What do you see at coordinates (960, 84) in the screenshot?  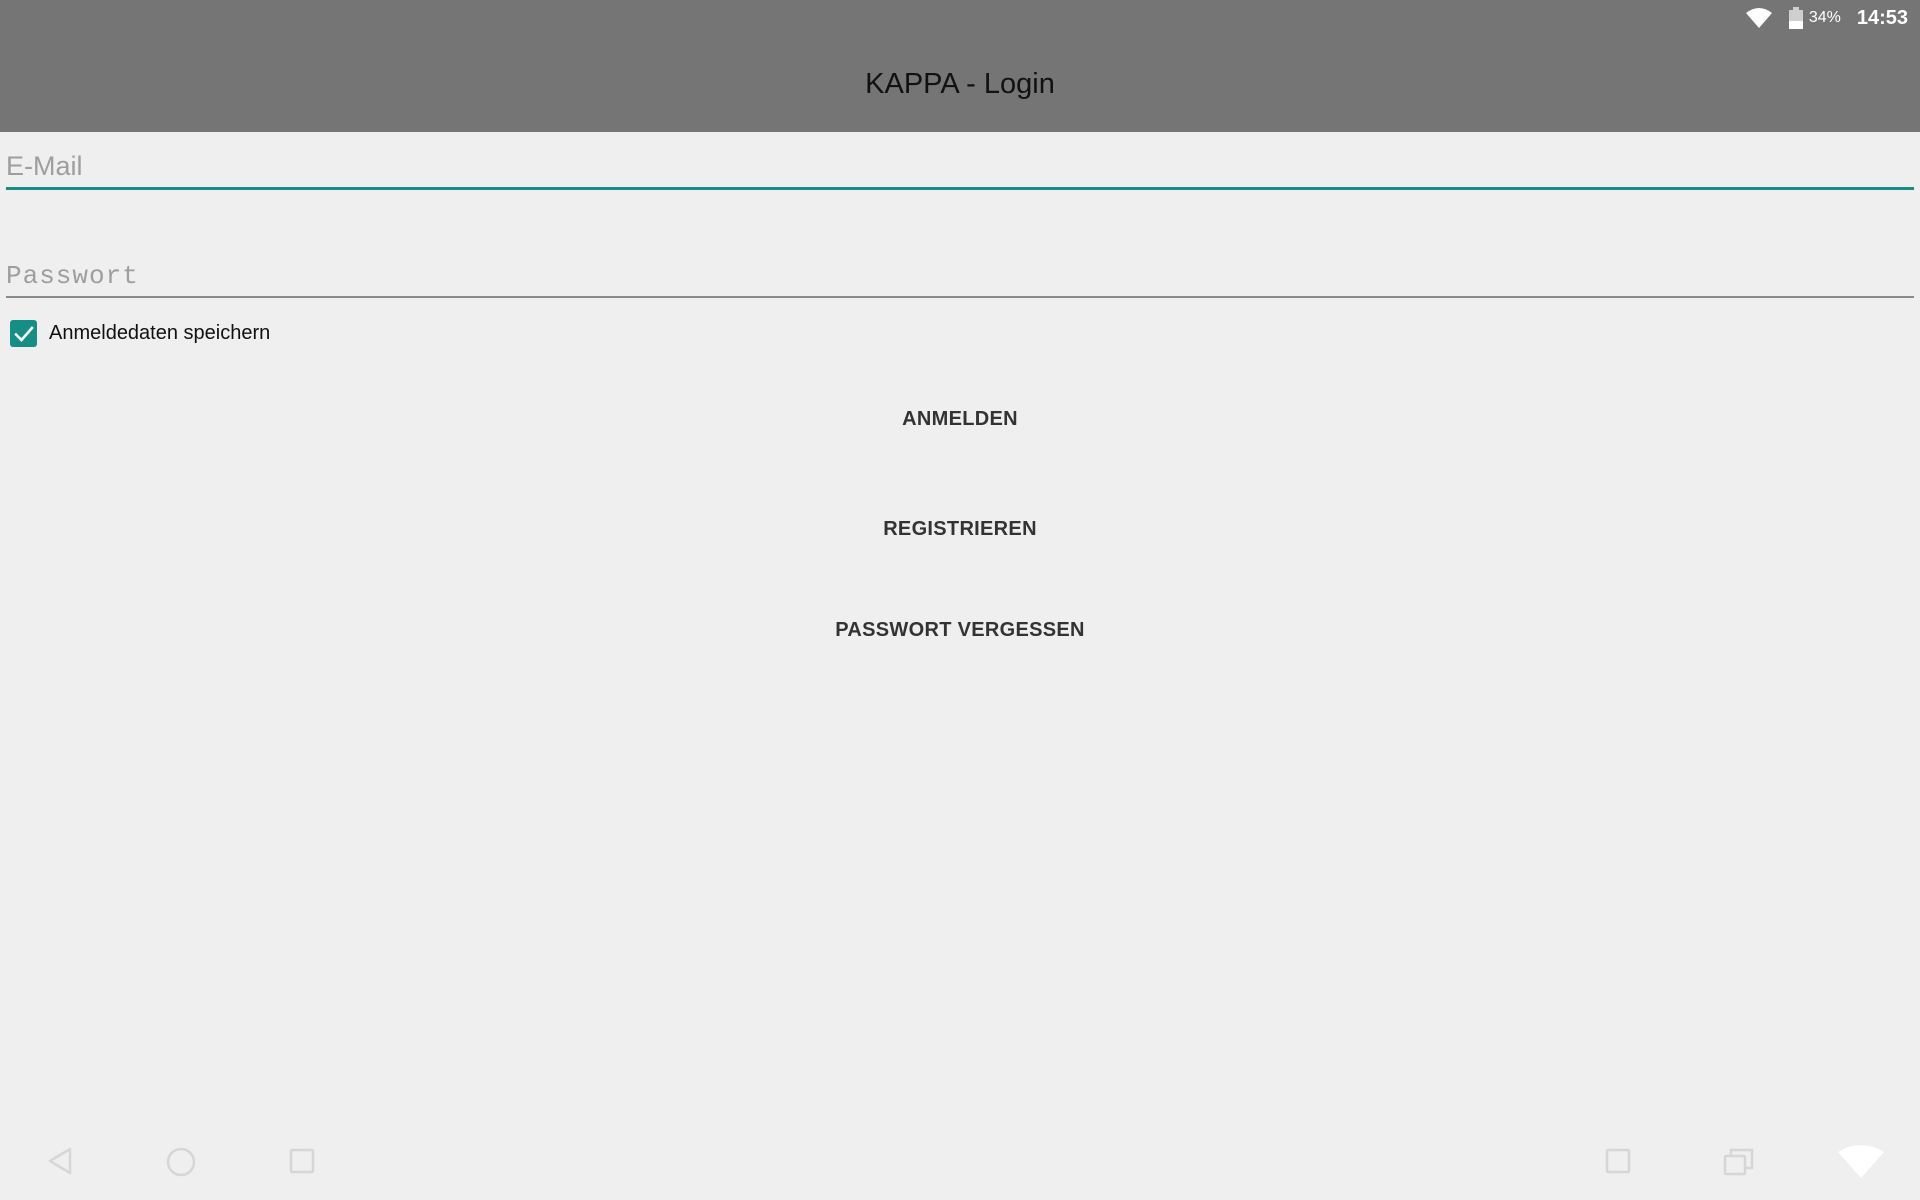 I see `page-title: KAPPA - Login` at bounding box center [960, 84].